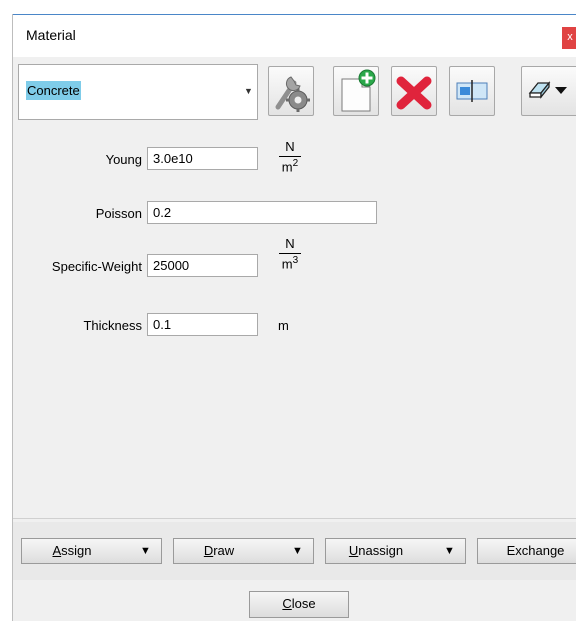 This screenshot has width=576, height=621. I want to click on young-input: 3.0e10, so click(202, 158).